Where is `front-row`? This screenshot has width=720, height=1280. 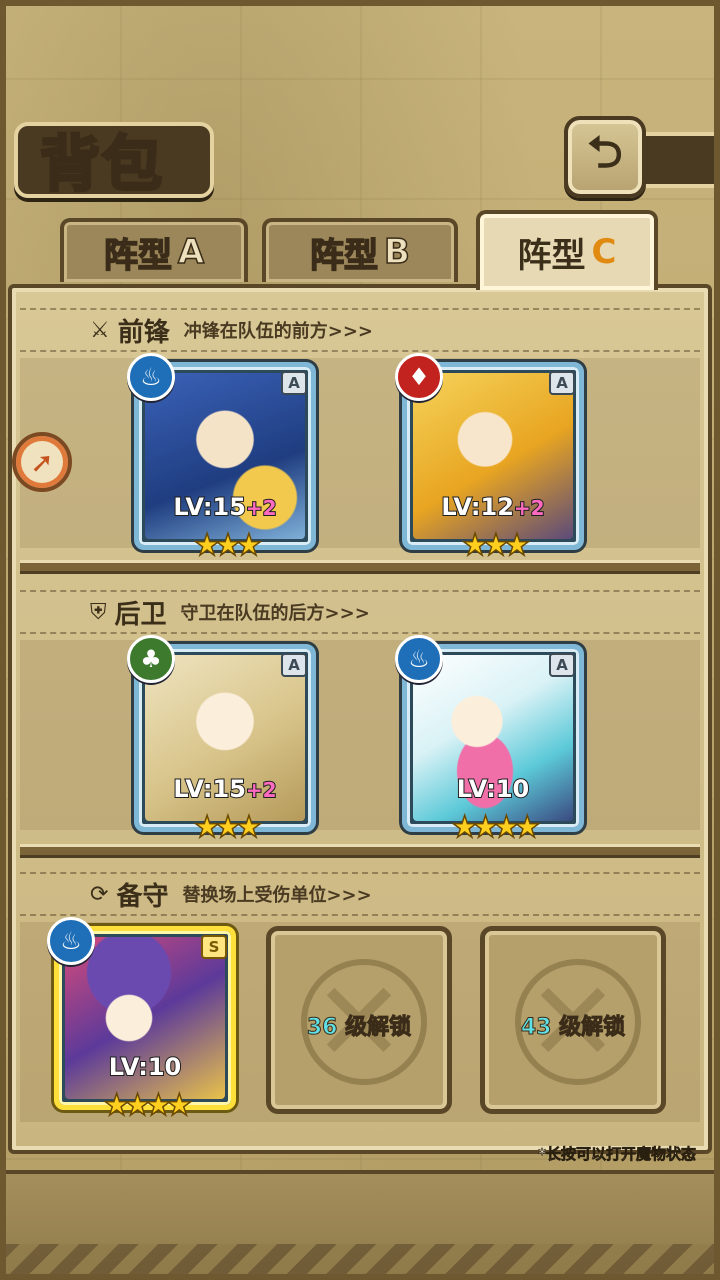 front-row is located at coordinates (360, 453).